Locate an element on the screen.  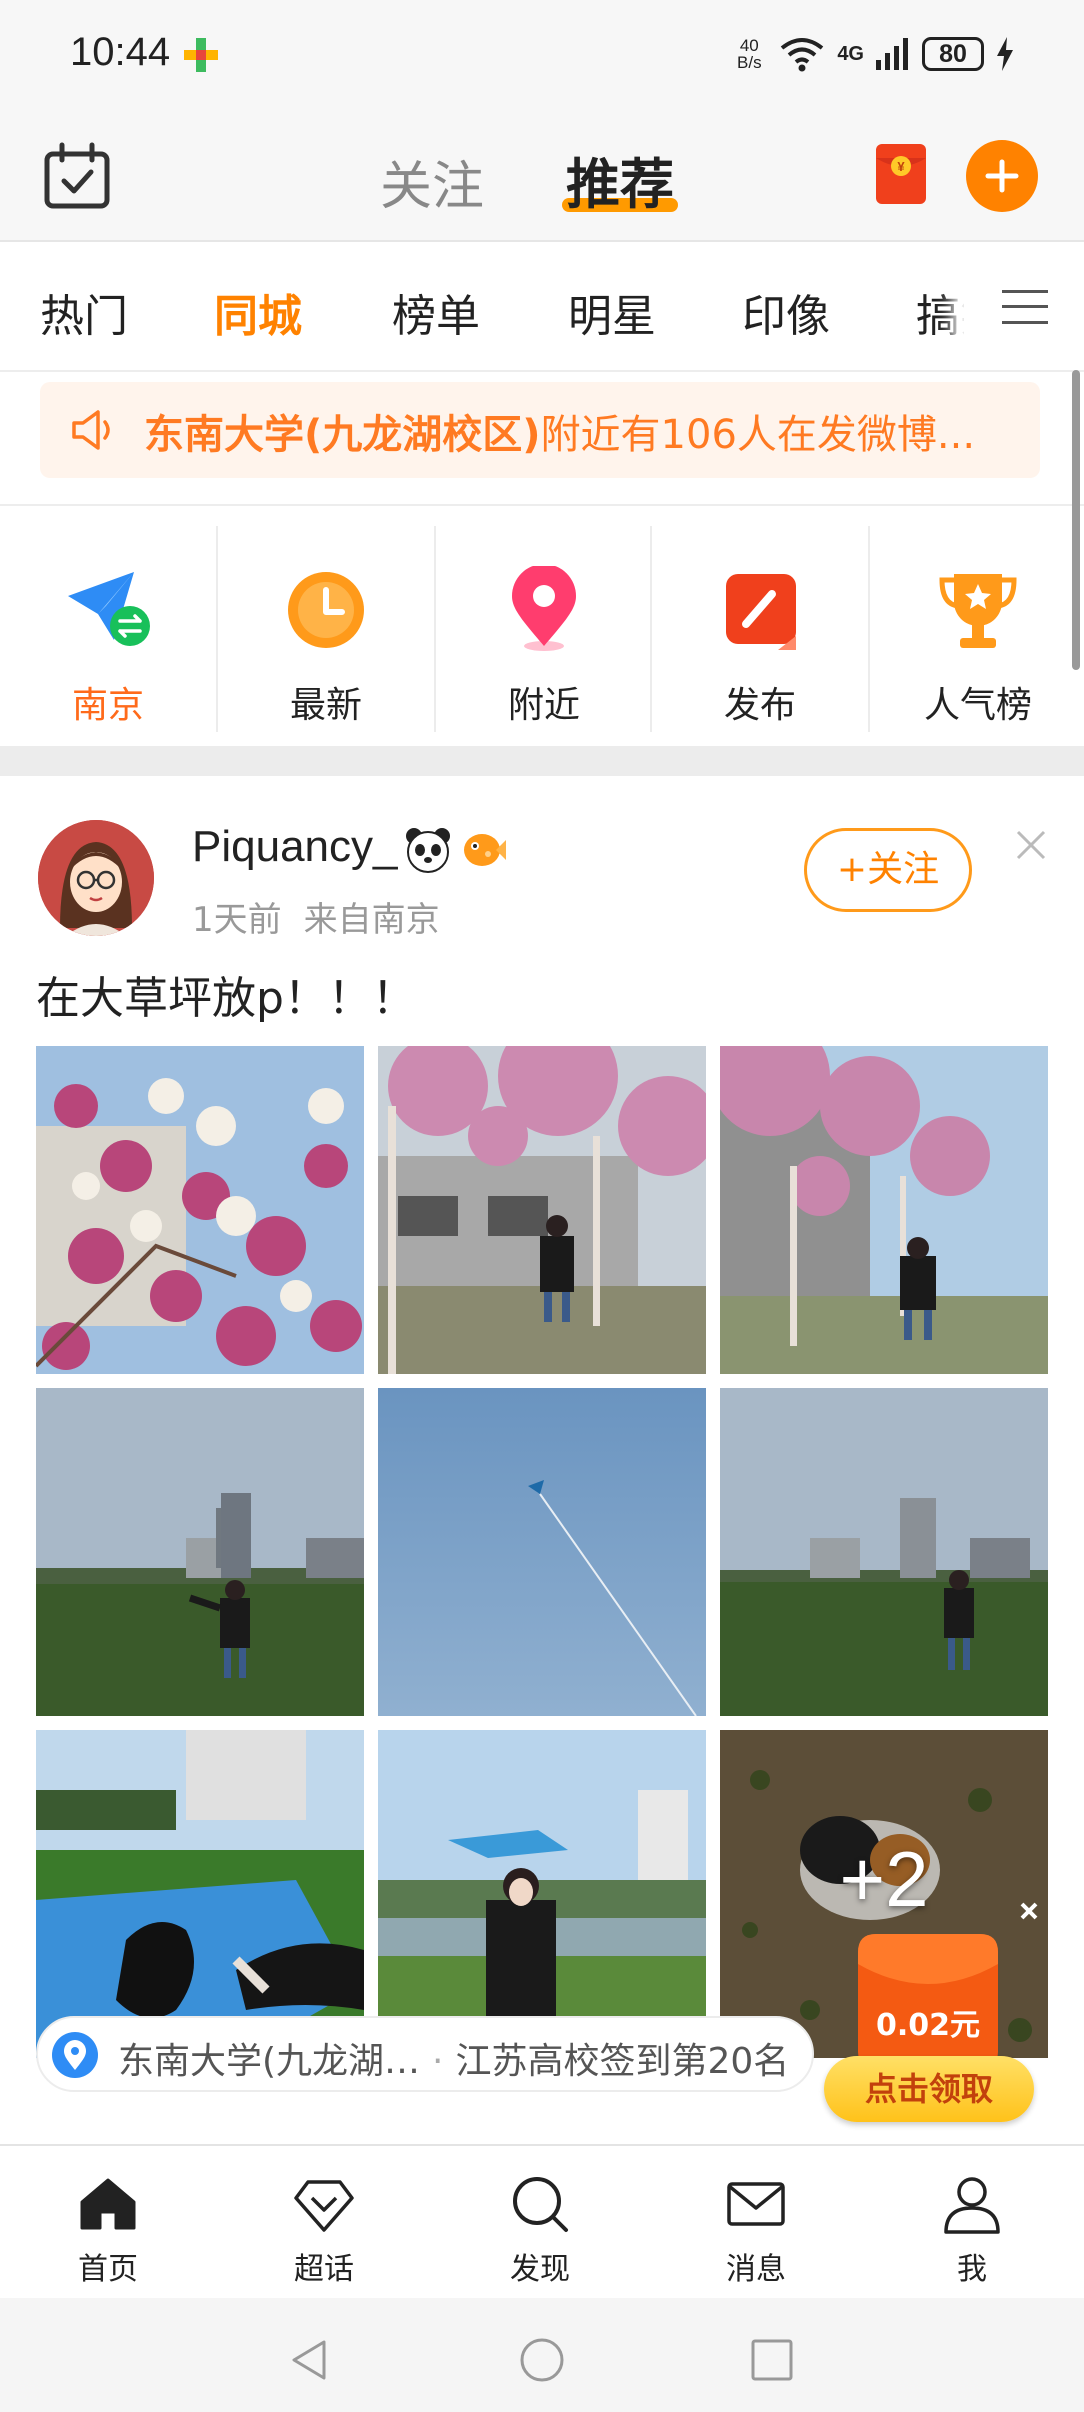
nav-super-topic: 超话 is located at coordinates (324, 2223).